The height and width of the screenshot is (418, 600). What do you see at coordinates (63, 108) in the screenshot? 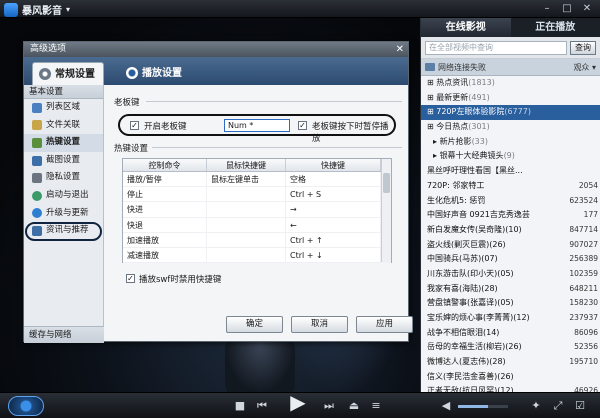
I see `nav-item-list-area: 列表区域` at bounding box center [63, 108].